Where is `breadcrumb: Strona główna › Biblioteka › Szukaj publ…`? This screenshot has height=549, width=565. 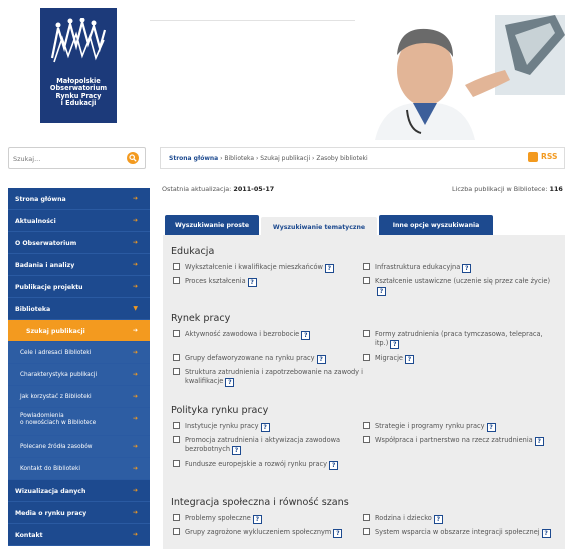
breadcrumb: Strona główna › Biblioteka › Szukaj publ… is located at coordinates (362, 158).